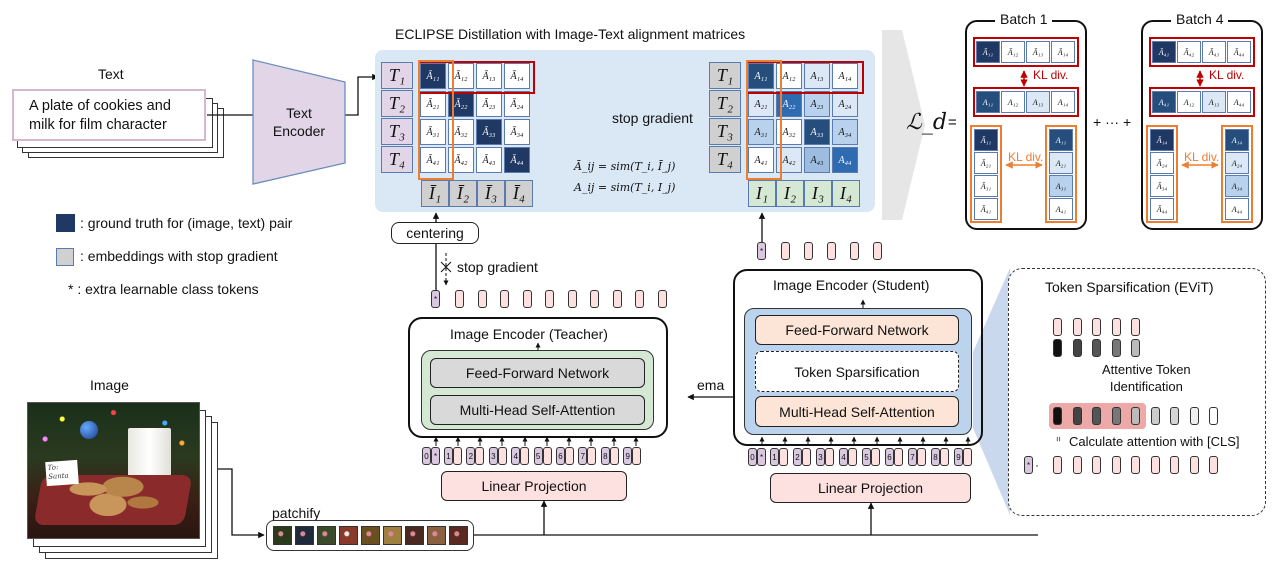 The width and height of the screenshot is (1277, 577). What do you see at coordinates (489, 160) in the screenshot?
I see `teacher-matrix-cell: Ā₄₃` at bounding box center [489, 160].